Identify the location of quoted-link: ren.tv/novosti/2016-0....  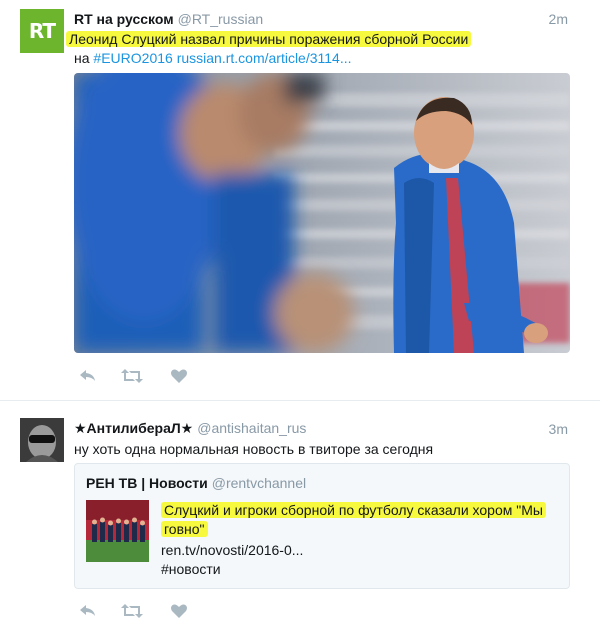
(232, 550).